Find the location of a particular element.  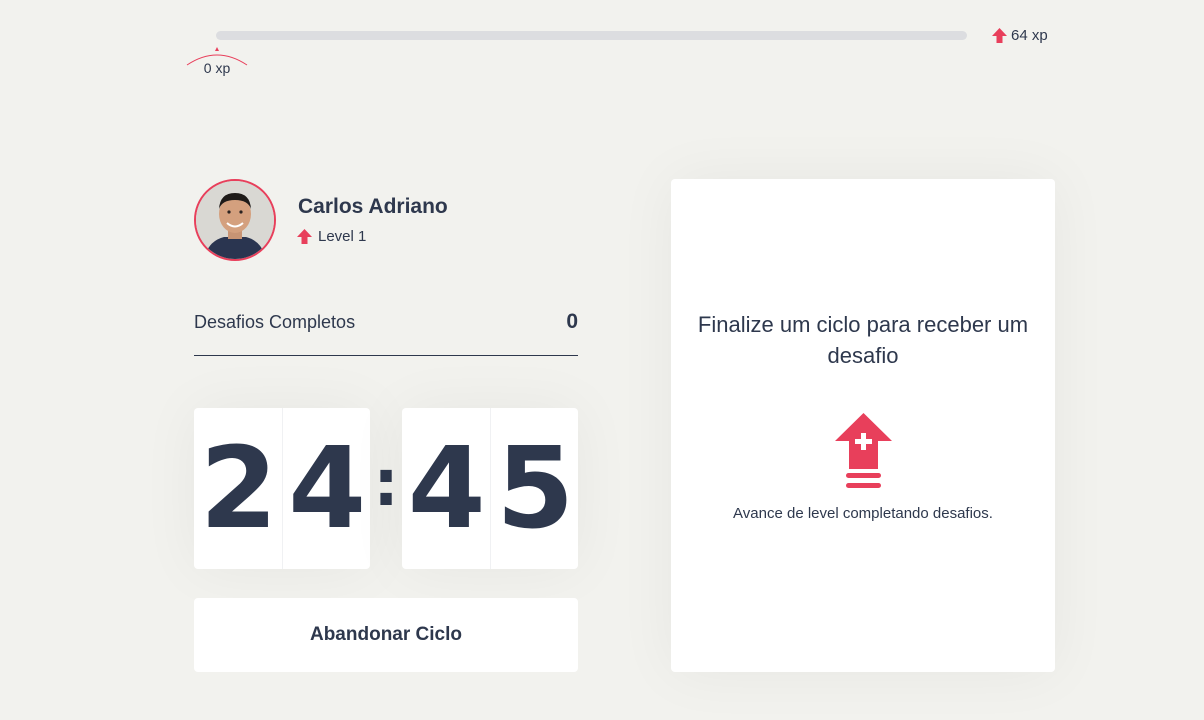

current-experience-label: 0 xp is located at coordinates (217, 68).